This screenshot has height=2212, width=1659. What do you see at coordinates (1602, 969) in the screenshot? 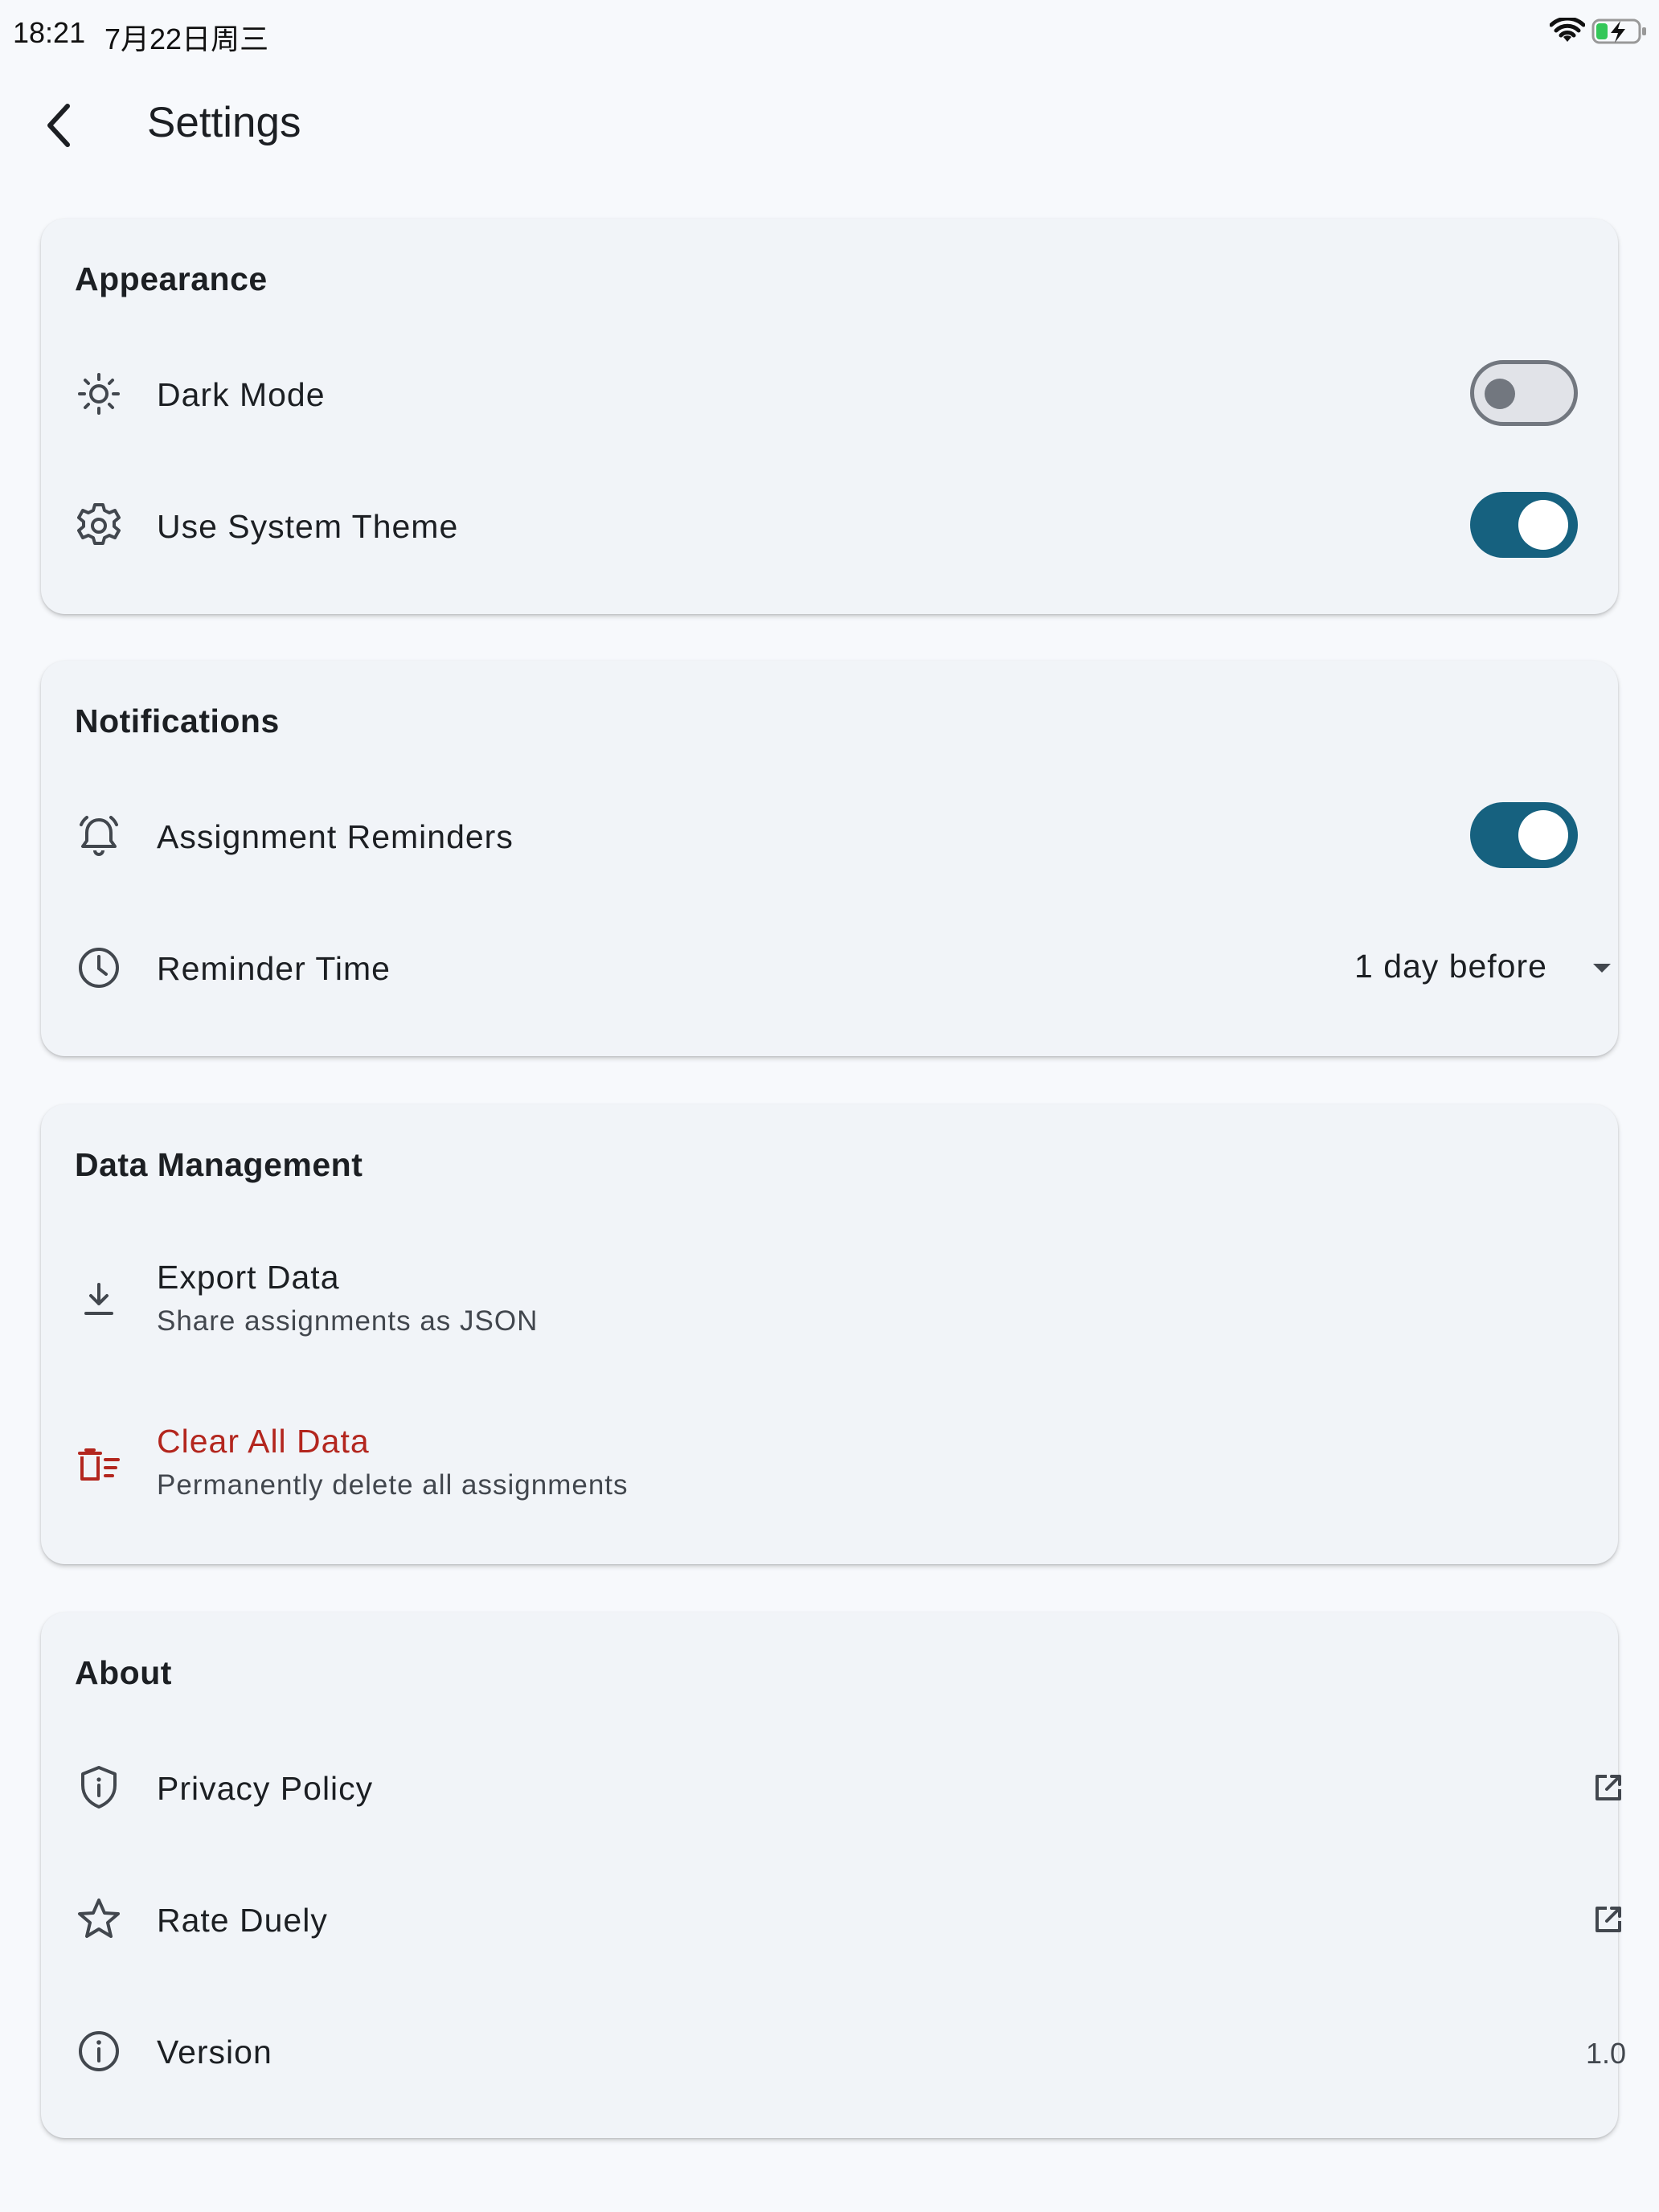
I see `dropdown-caret-icon` at bounding box center [1602, 969].